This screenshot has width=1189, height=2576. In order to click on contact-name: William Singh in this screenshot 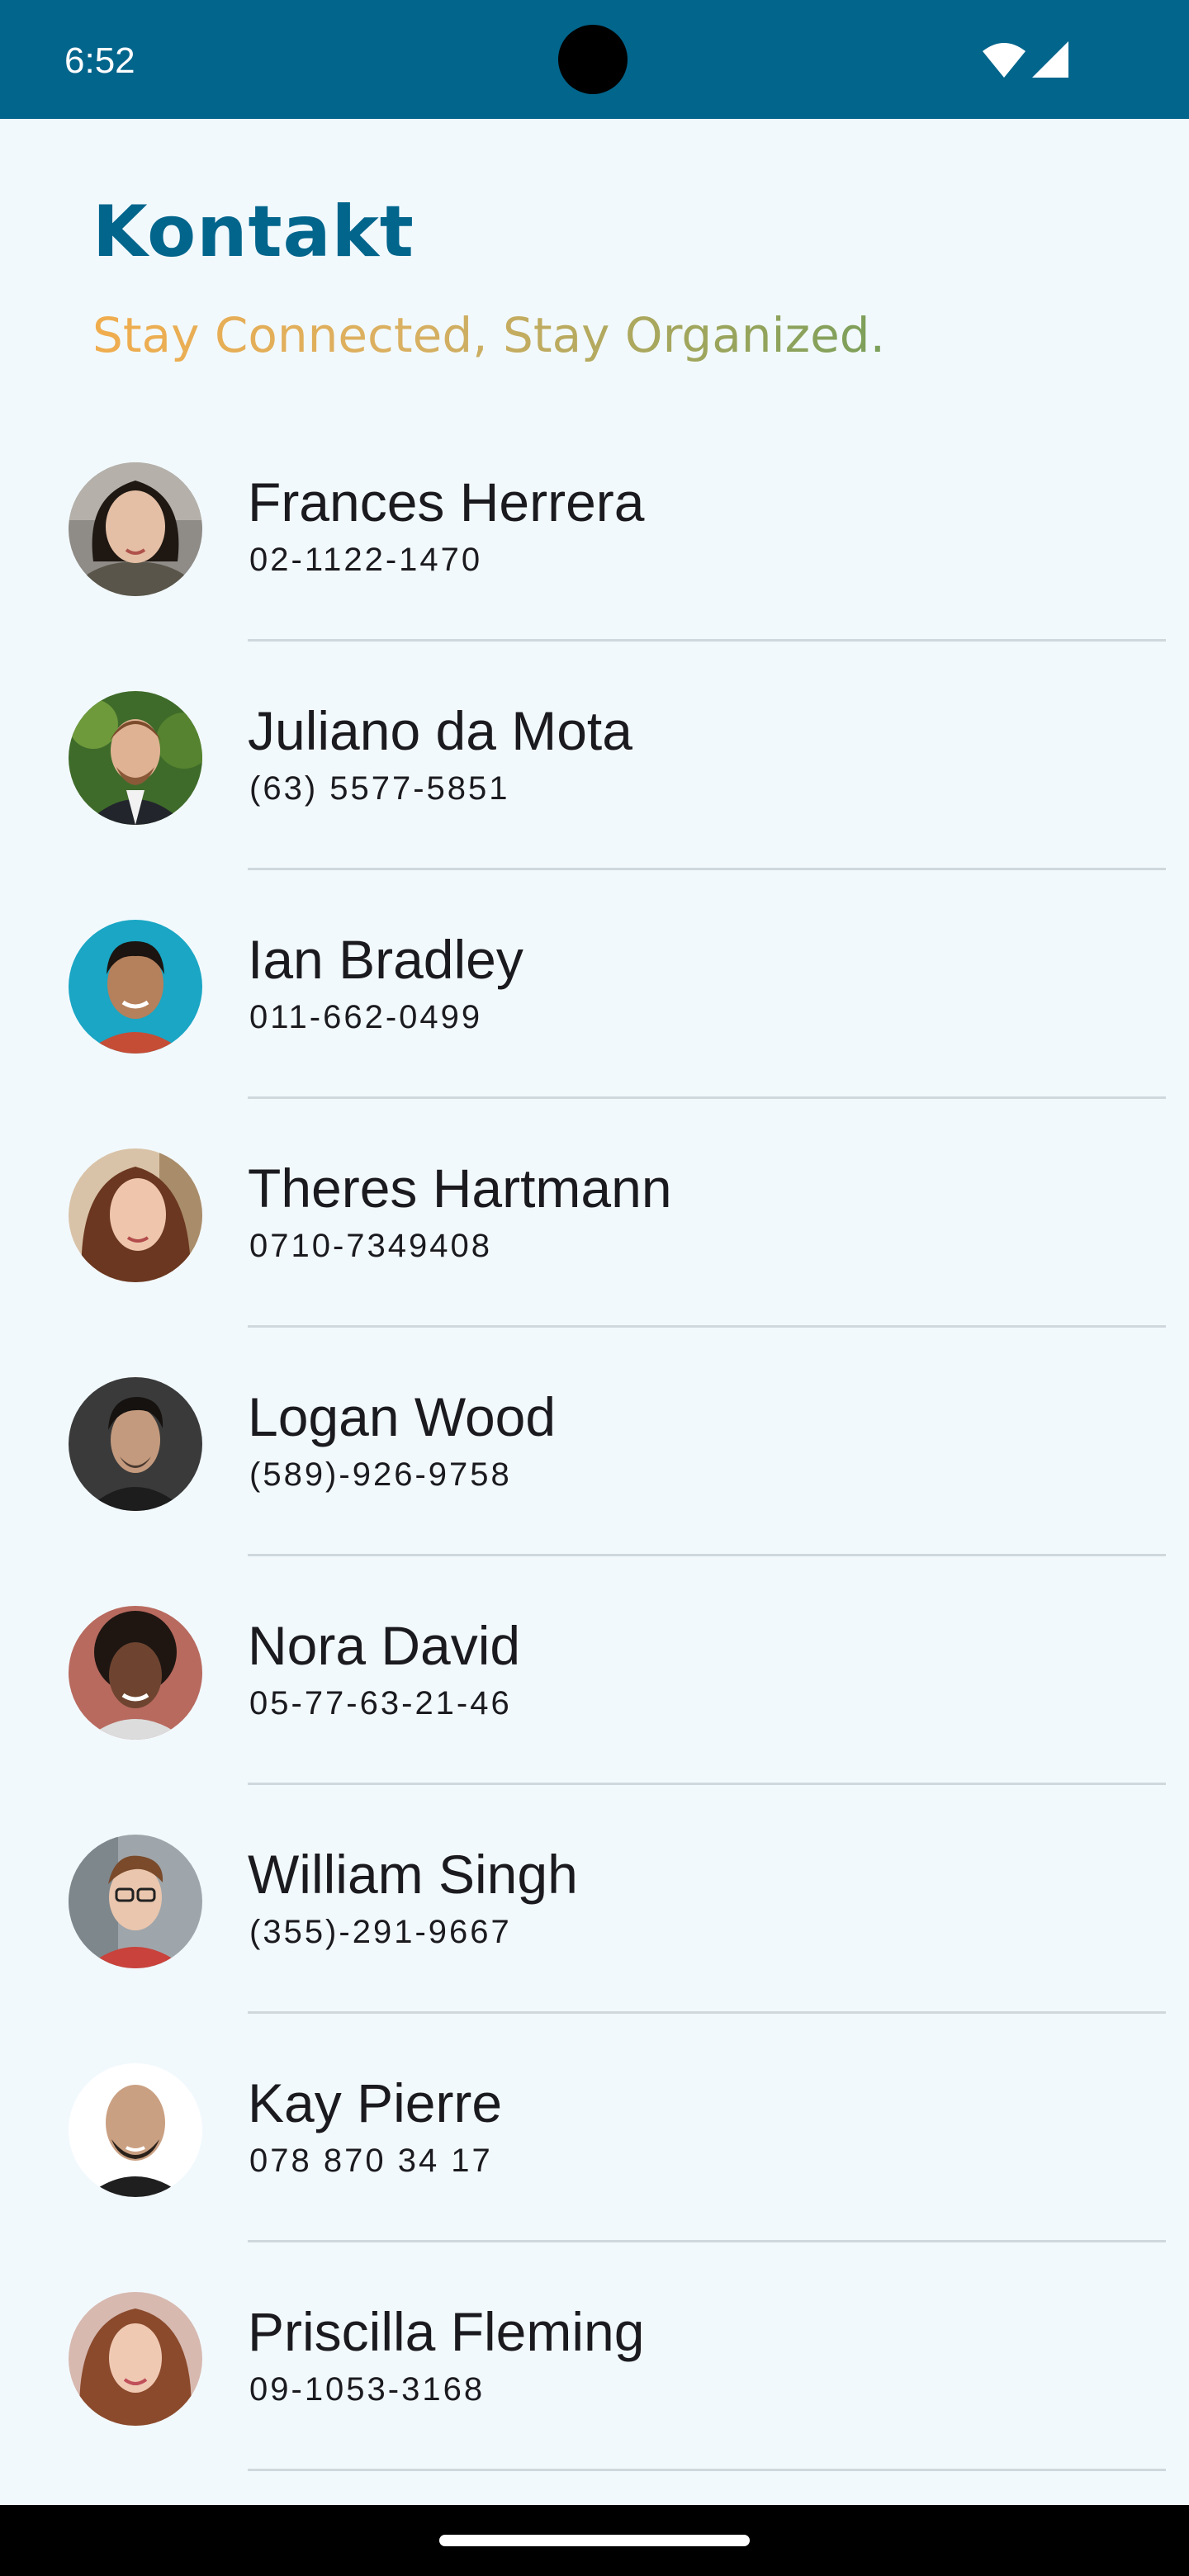, I will do `click(413, 1874)`.